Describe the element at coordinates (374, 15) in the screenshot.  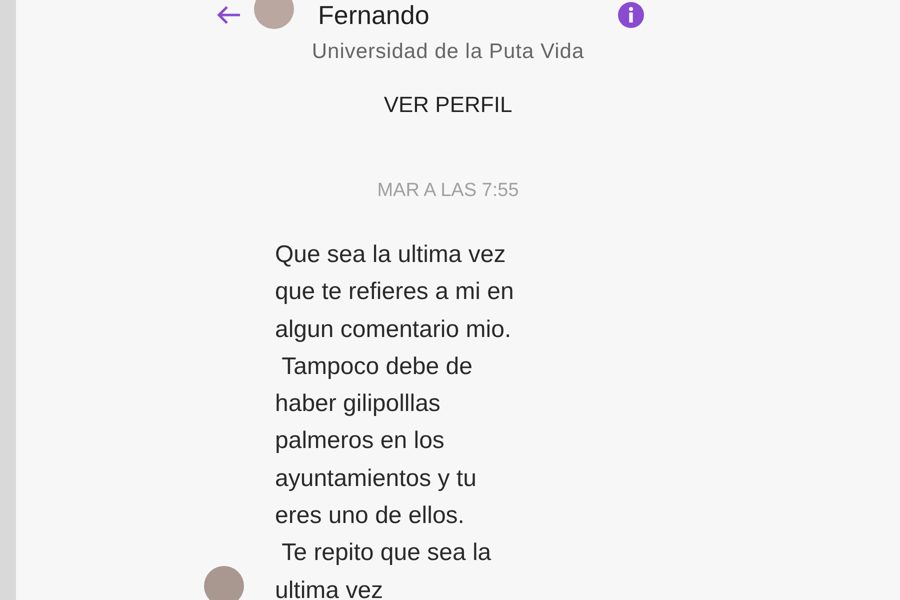
I see `contact-name: Fernando` at that location.